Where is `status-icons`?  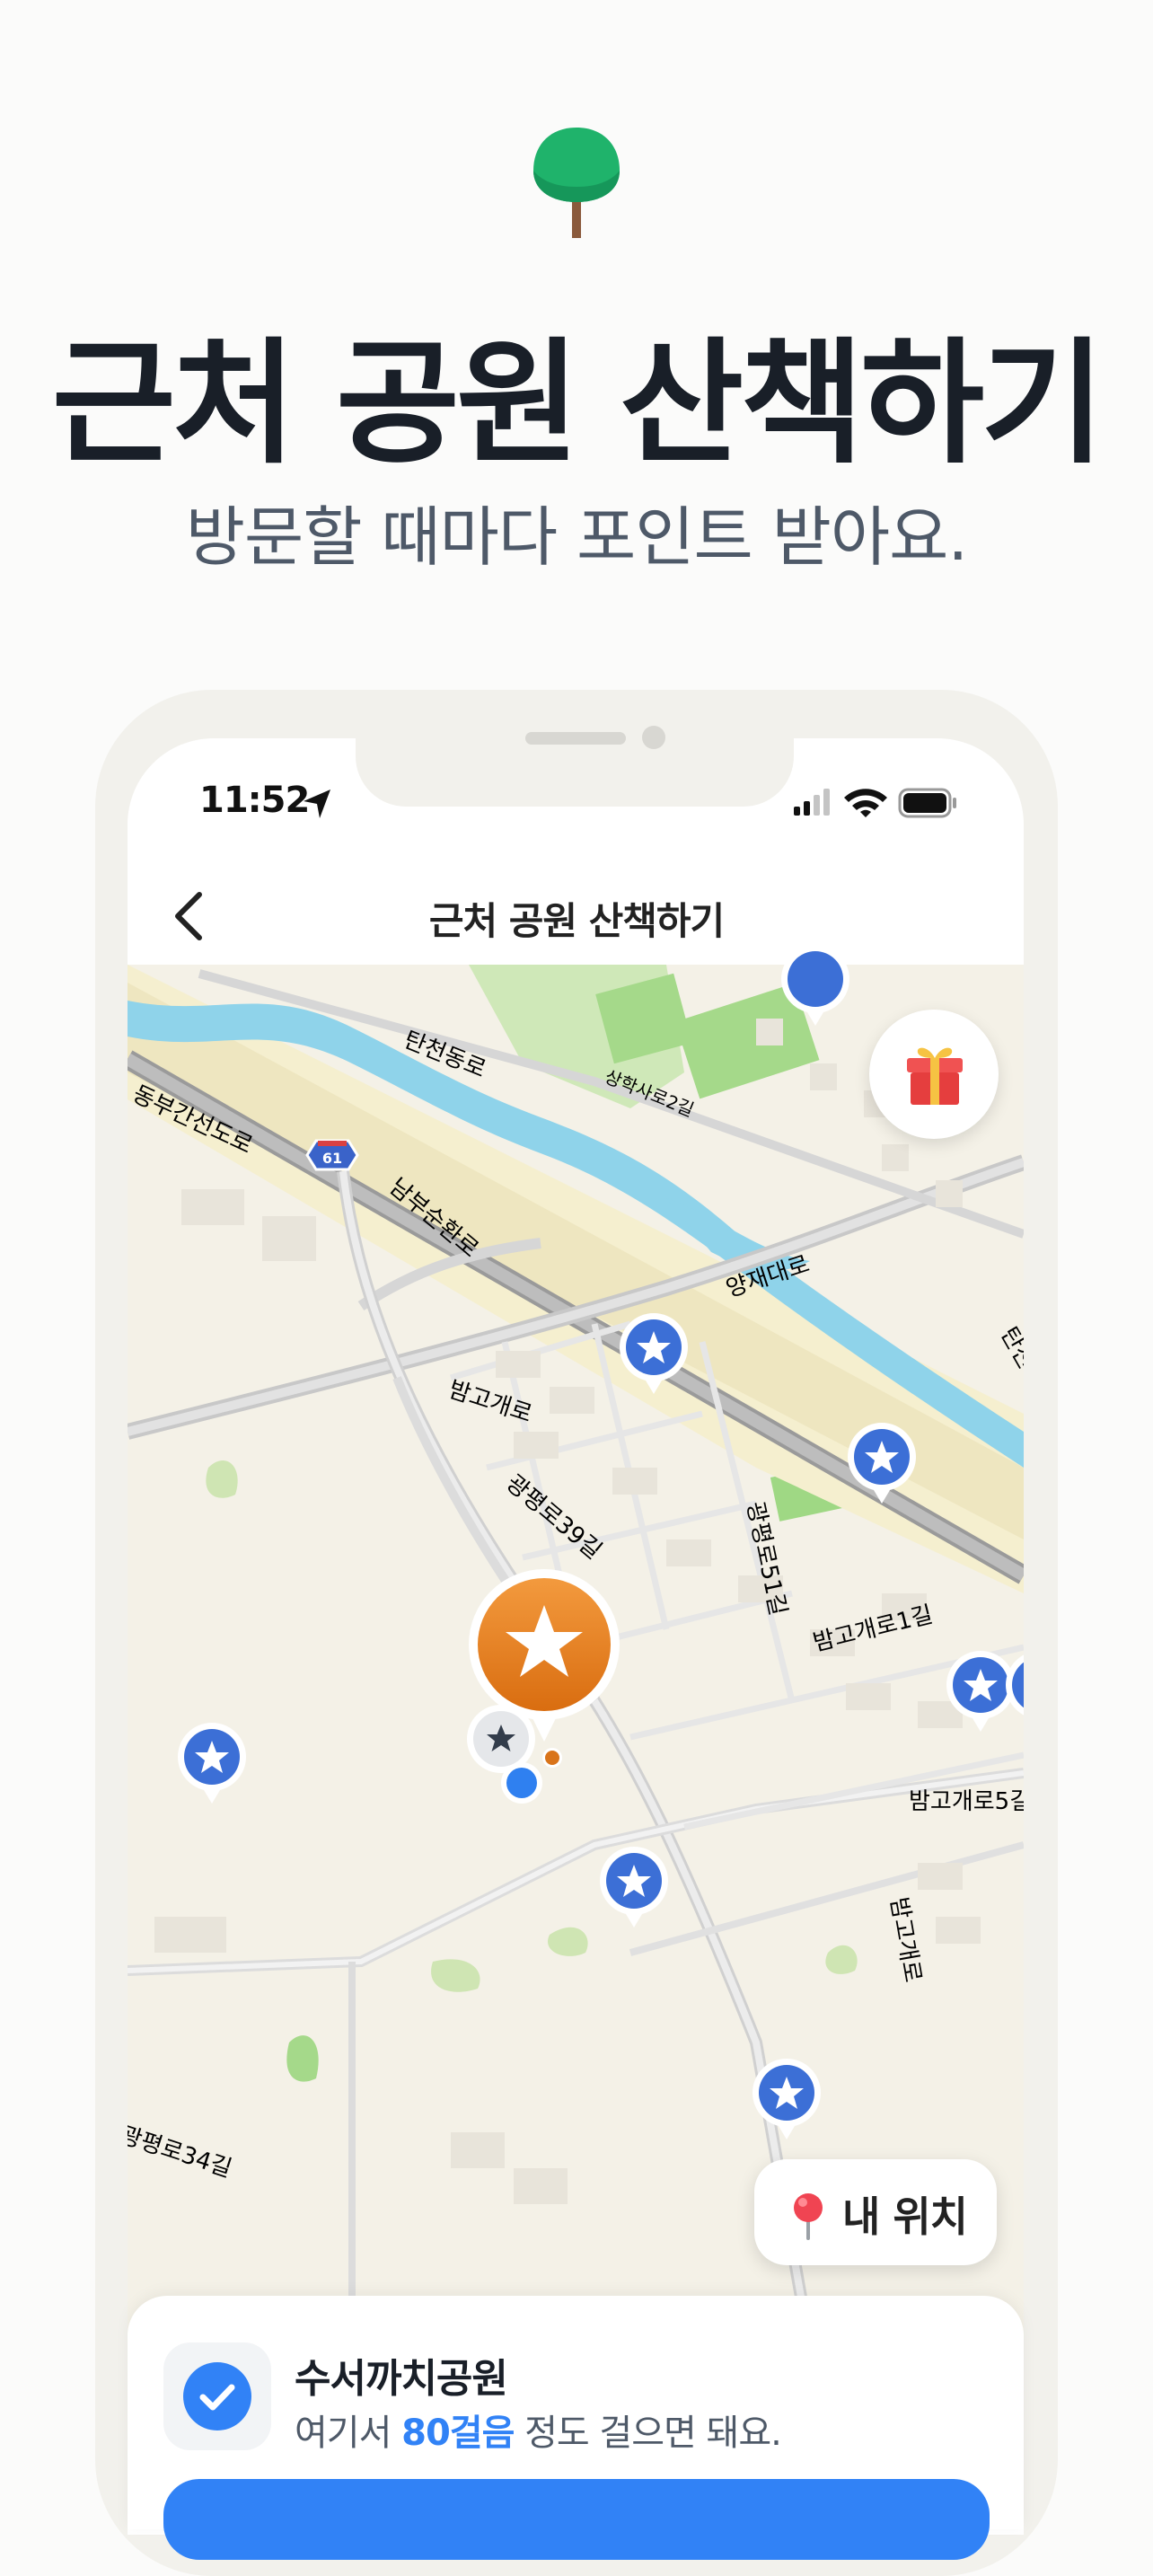
status-icons is located at coordinates (875, 803).